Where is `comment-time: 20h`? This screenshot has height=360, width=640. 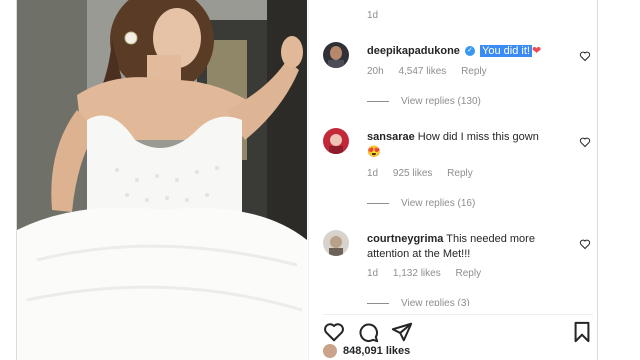 comment-time: 20h is located at coordinates (375, 71).